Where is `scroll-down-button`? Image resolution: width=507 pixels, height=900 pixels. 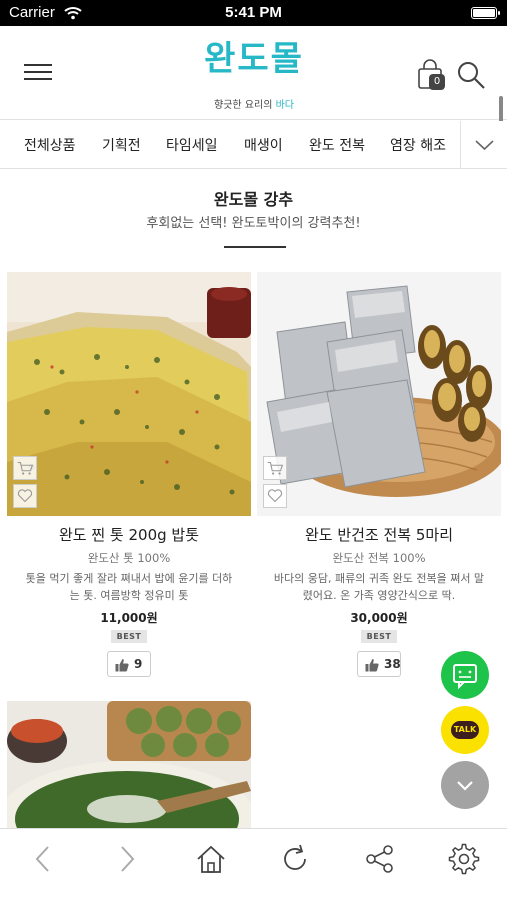 scroll-down-button is located at coordinates (465, 785).